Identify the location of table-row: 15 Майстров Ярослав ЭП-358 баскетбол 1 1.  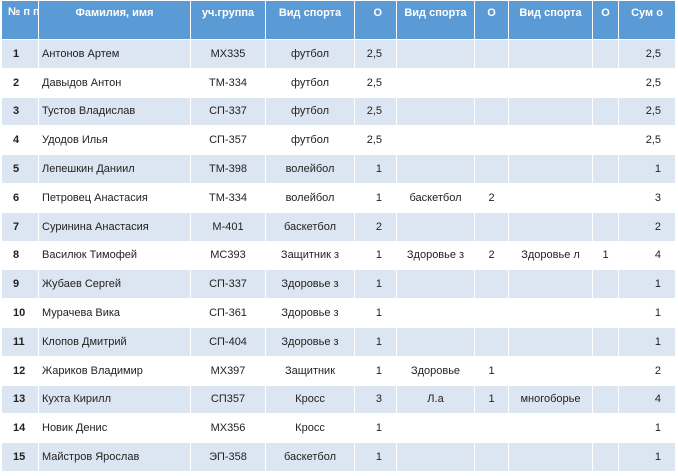
(338, 457).